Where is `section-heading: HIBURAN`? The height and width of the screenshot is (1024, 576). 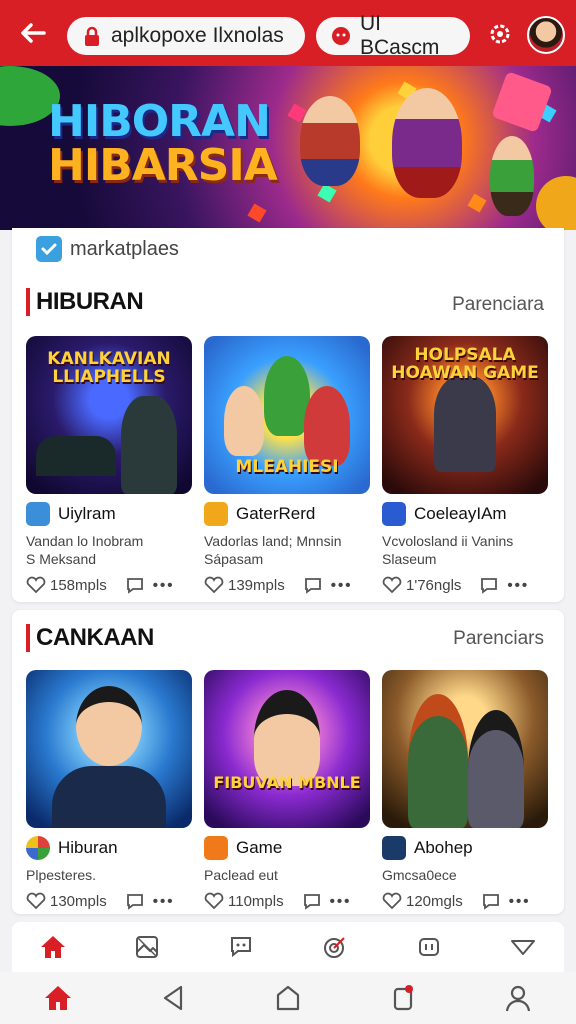 section-heading: HIBURAN is located at coordinates (85, 302).